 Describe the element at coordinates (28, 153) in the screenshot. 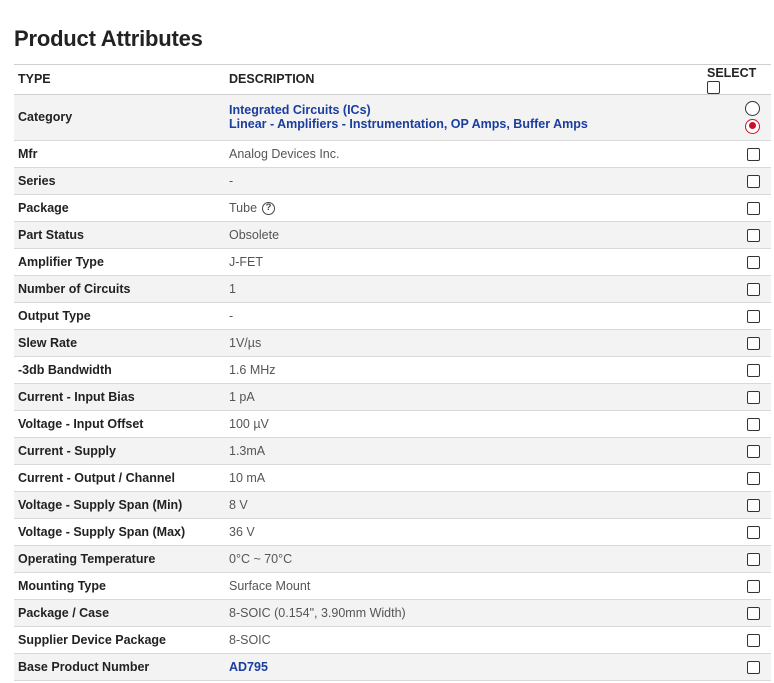

I see `attribute-type: Mfr` at that location.